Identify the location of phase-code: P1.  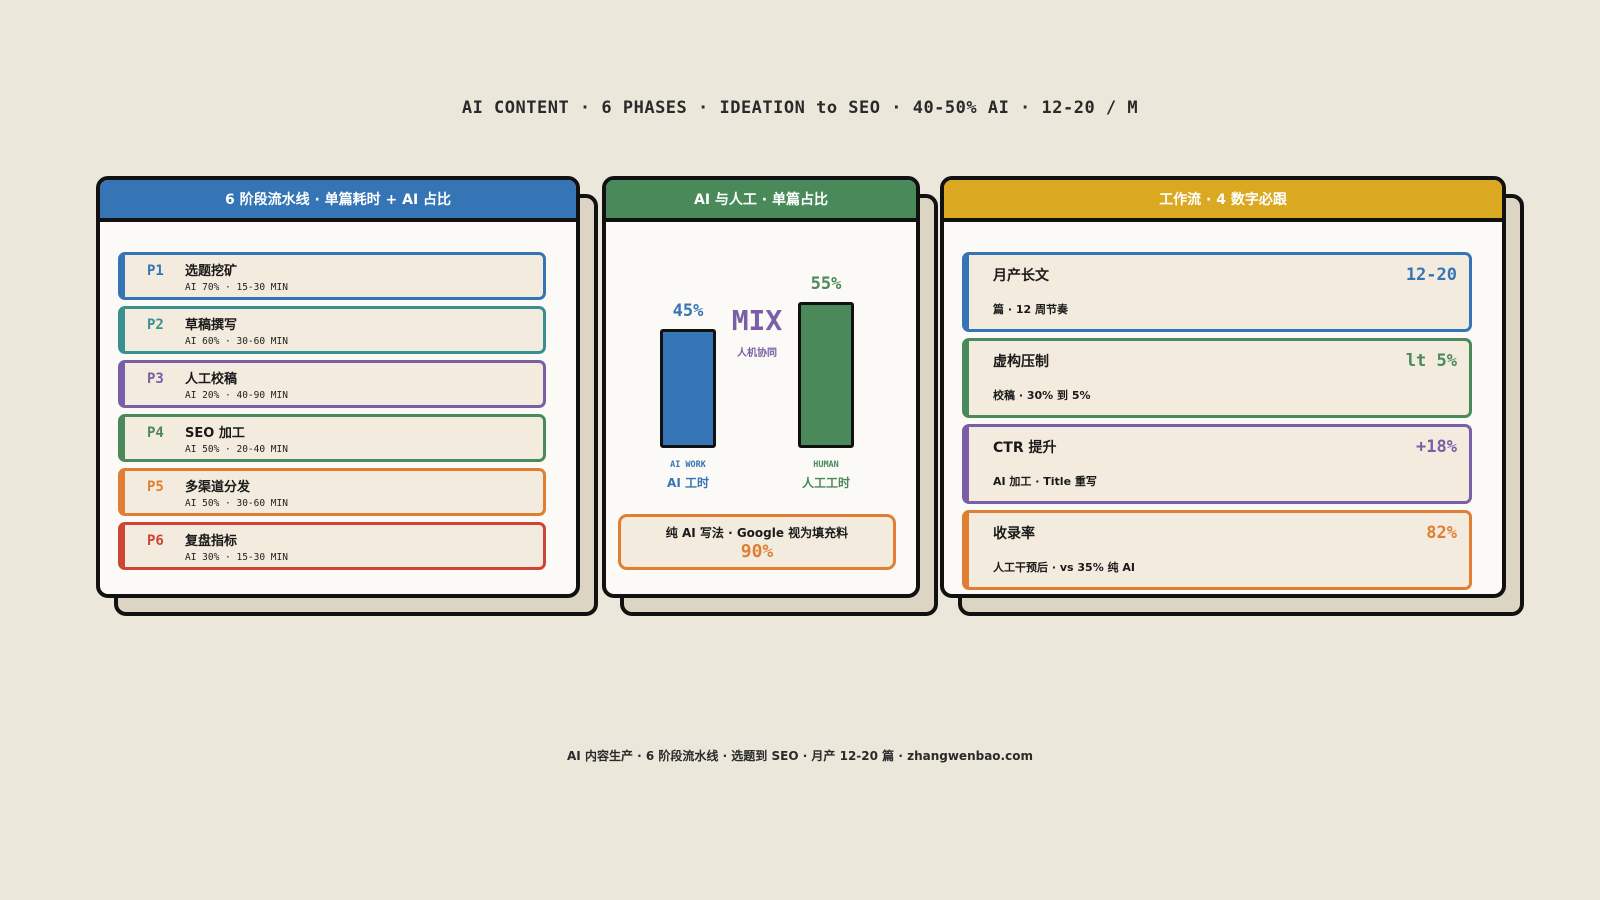
(155, 271).